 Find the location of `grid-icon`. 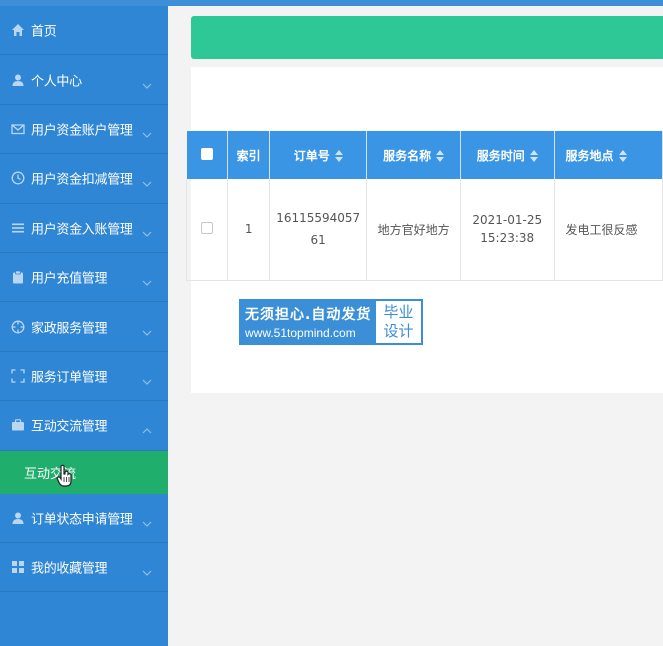

grid-icon is located at coordinates (18, 567).